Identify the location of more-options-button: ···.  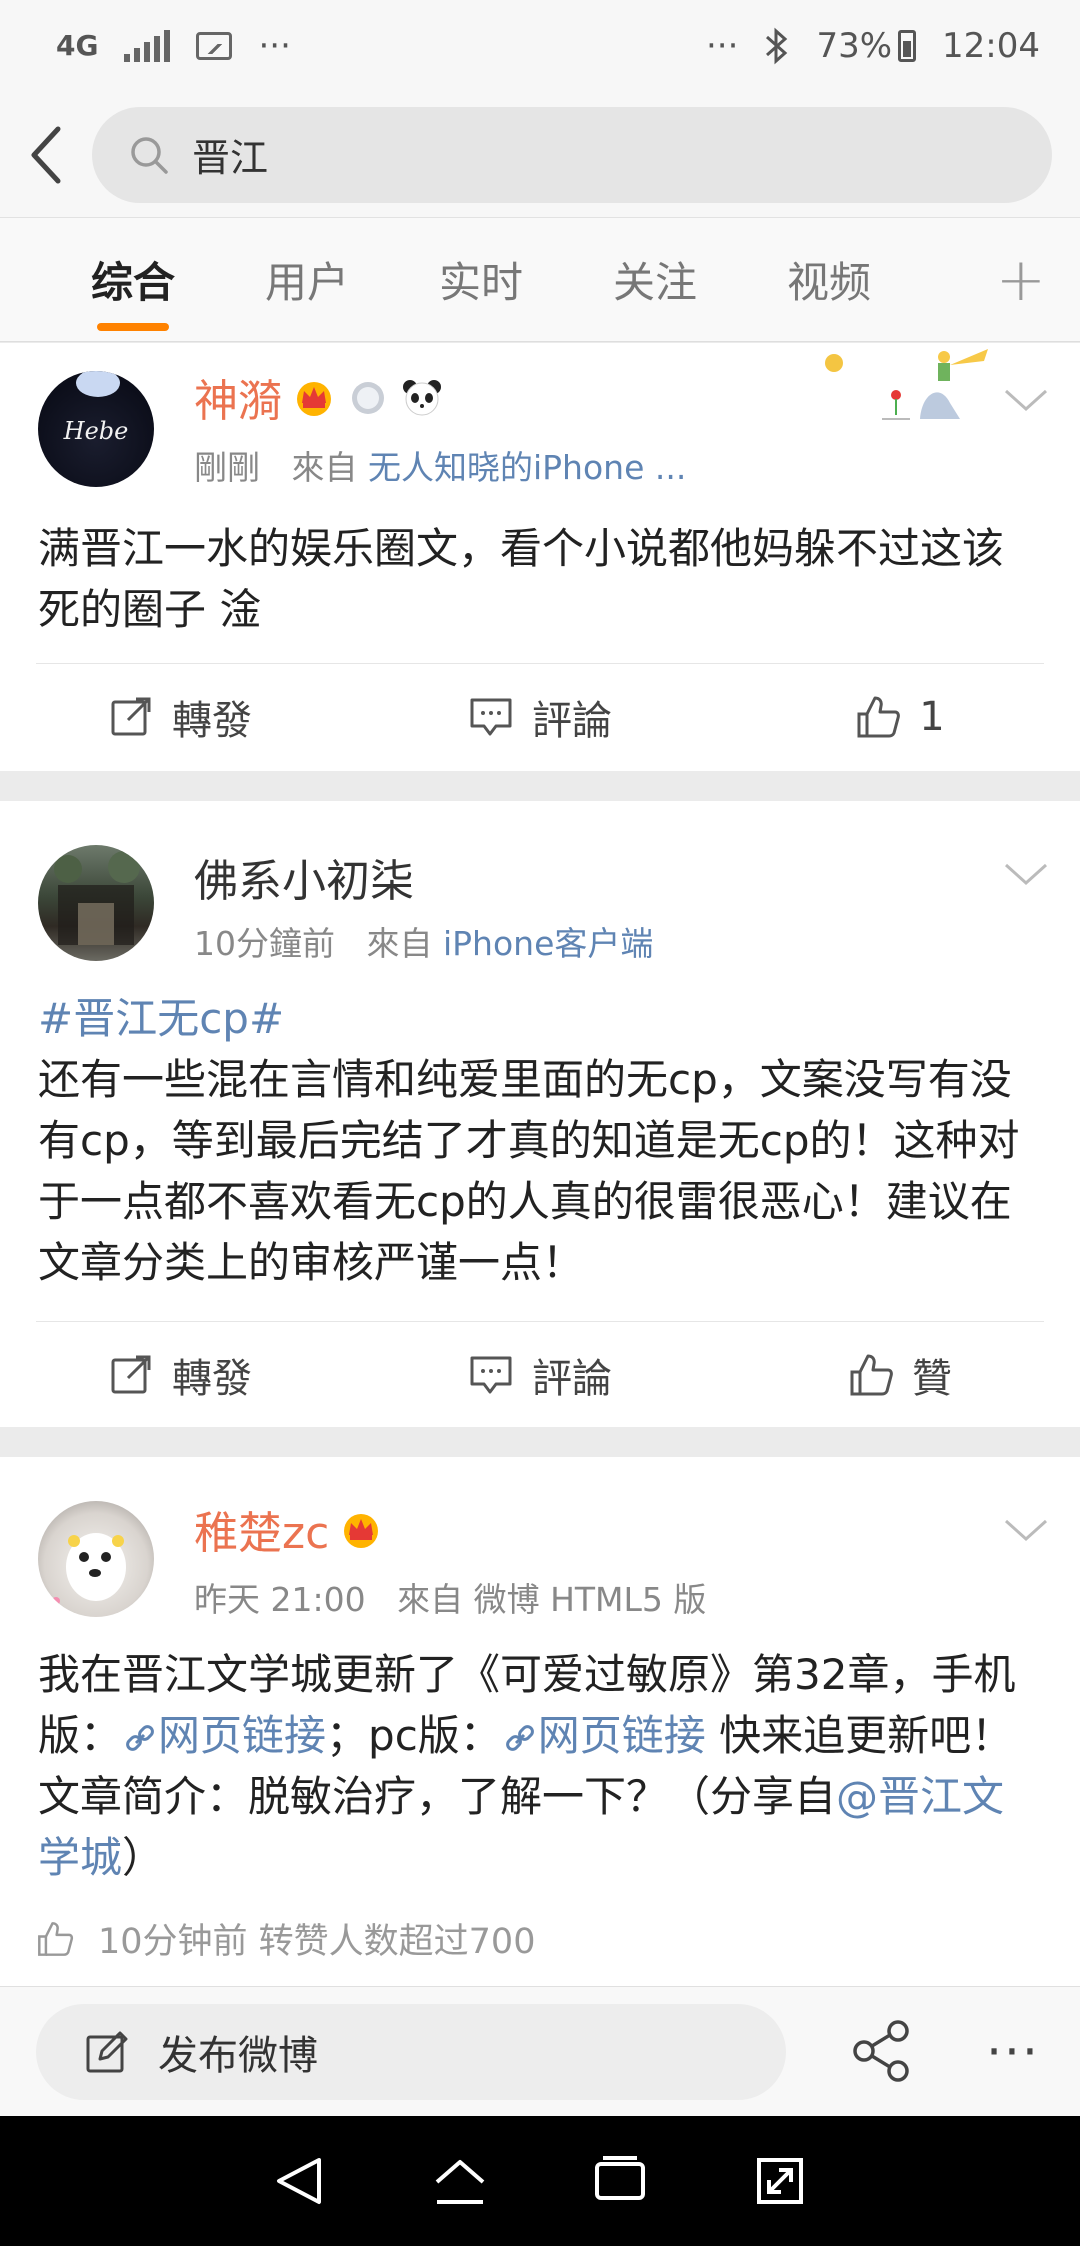
(1013, 2052).